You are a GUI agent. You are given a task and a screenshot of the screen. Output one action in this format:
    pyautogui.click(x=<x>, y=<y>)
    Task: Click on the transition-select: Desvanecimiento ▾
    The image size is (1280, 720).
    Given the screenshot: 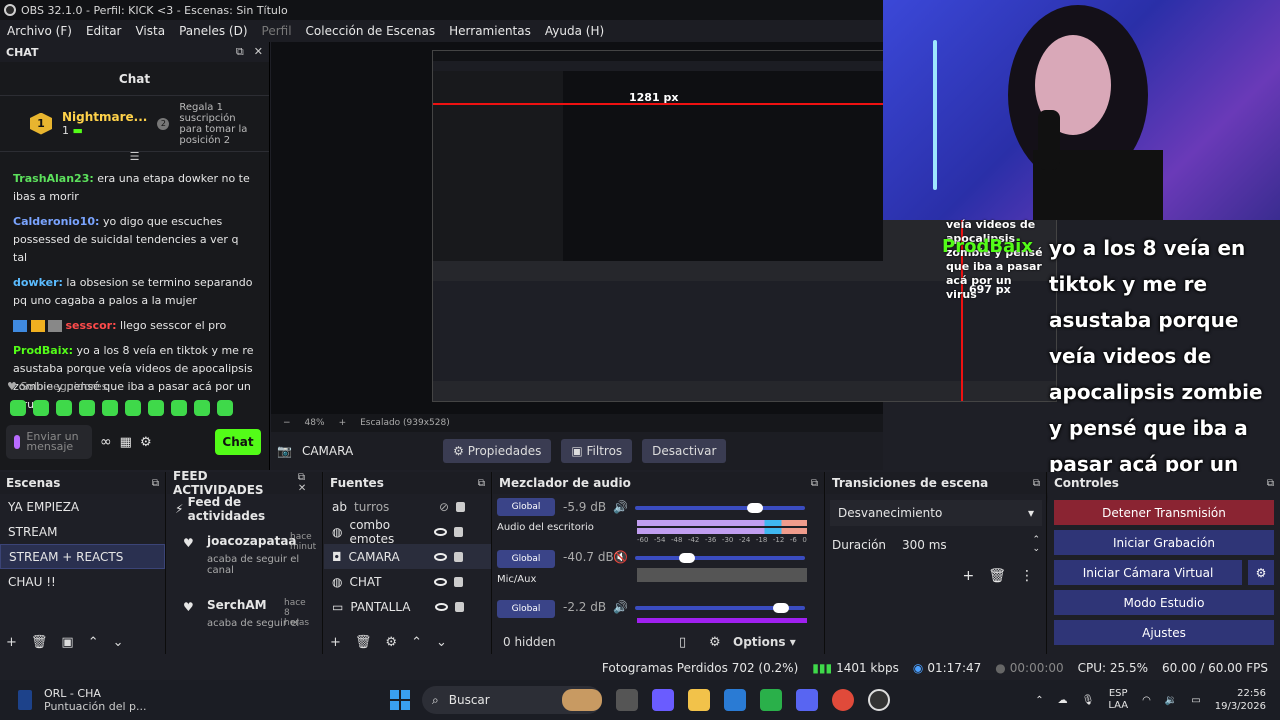 What is the action you would take?
    pyautogui.click(x=936, y=513)
    